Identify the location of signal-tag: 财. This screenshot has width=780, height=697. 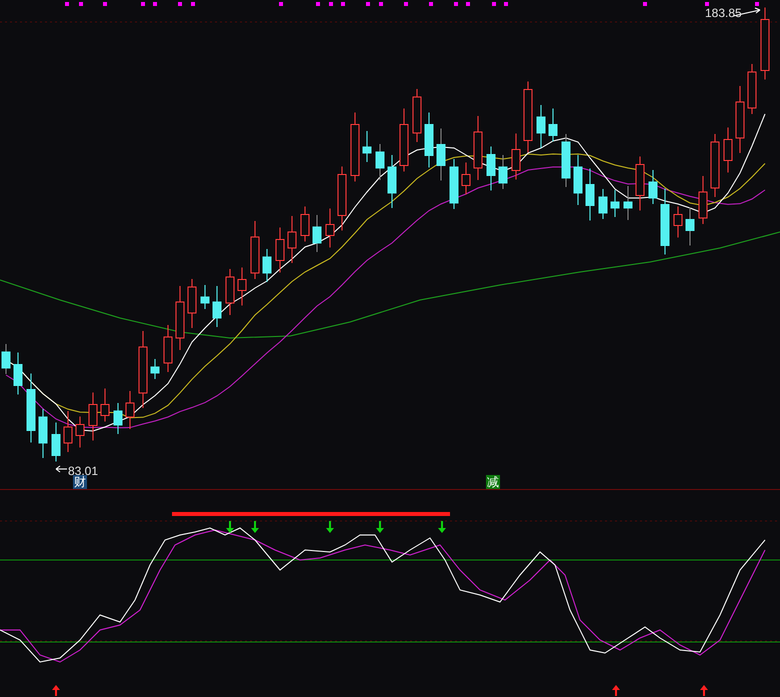
(80, 482).